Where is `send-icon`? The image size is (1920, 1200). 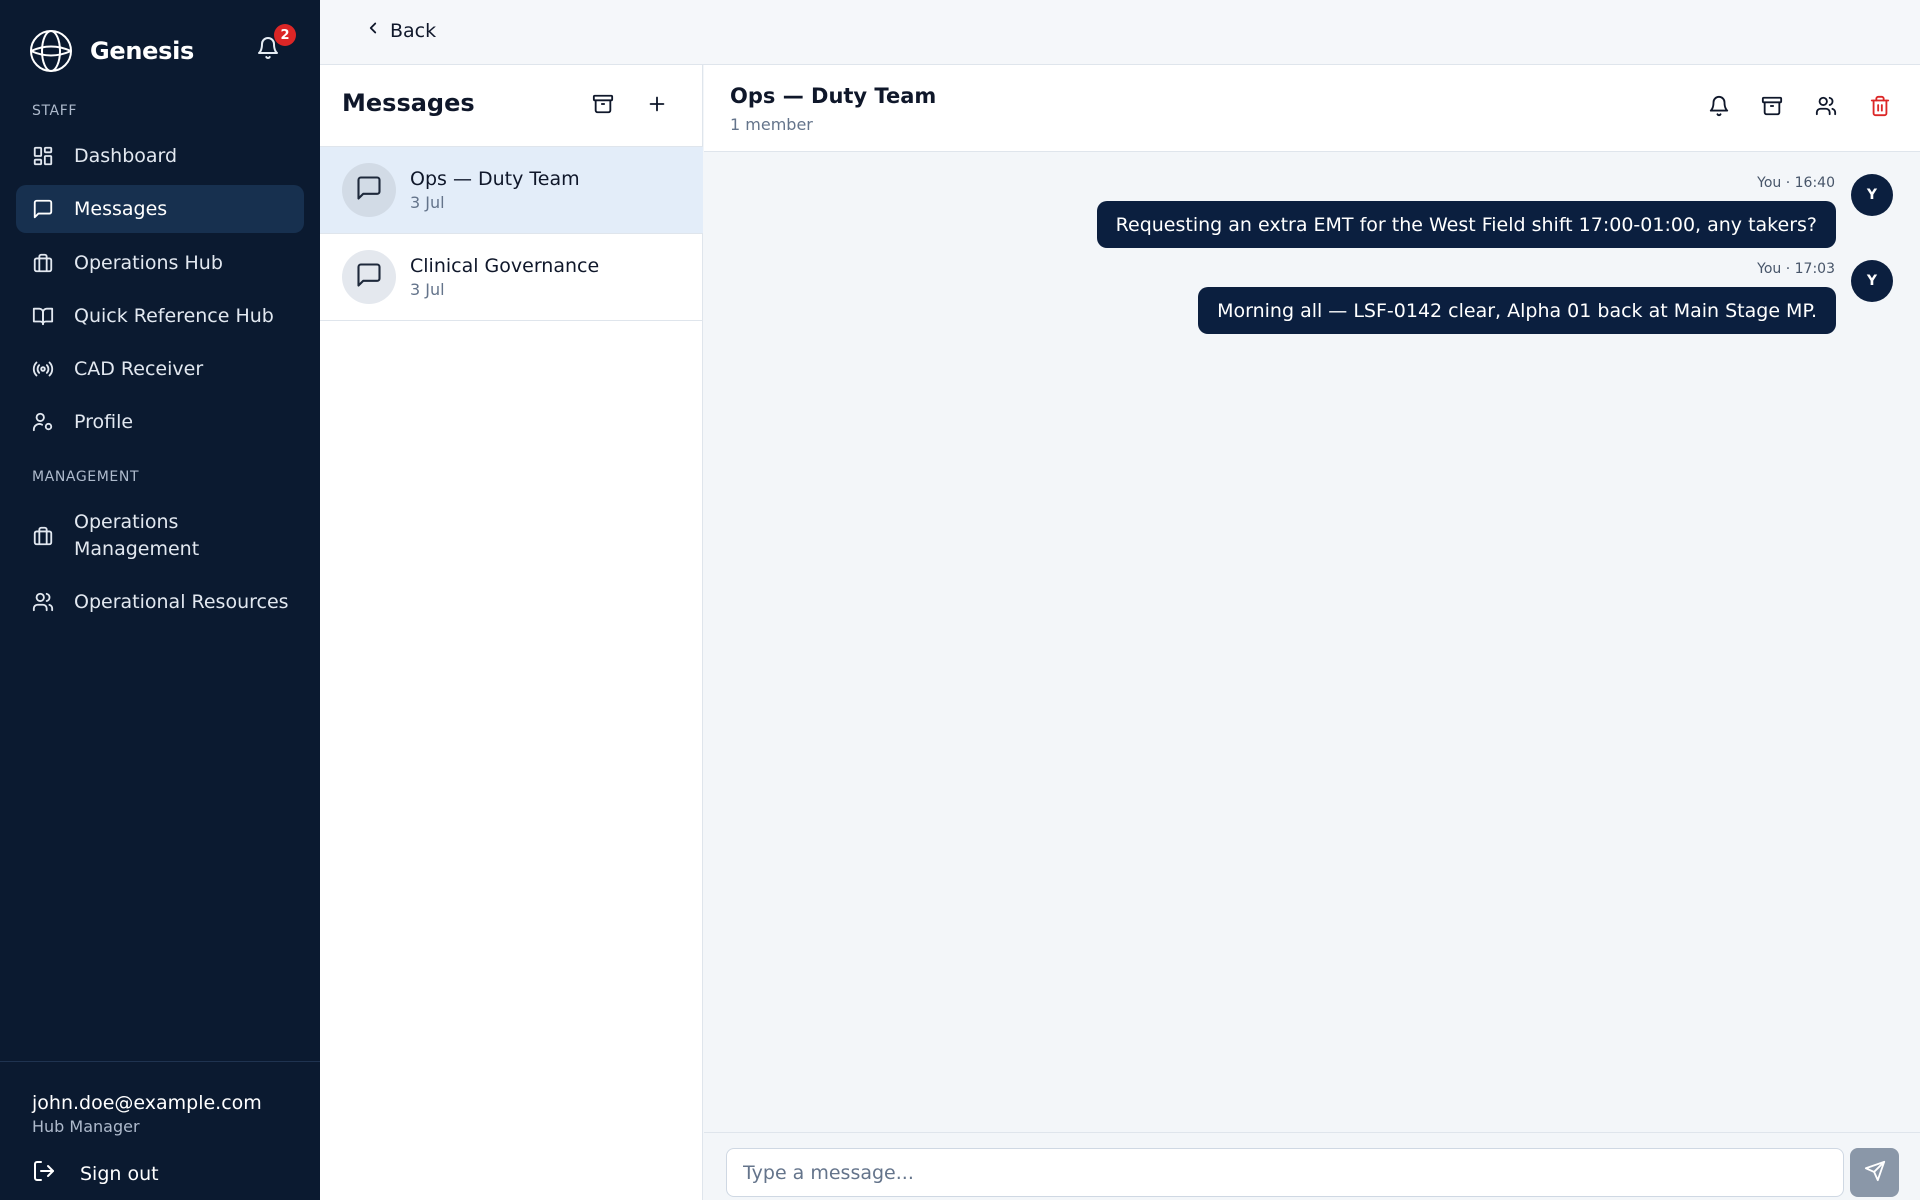
send-icon is located at coordinates (1875, 1173).